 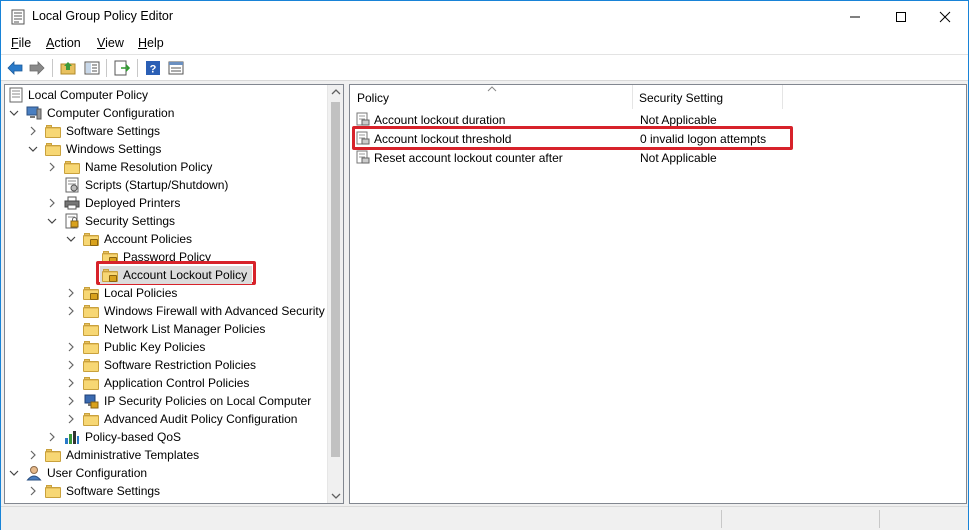 I want to click on show-hide-tree-icon, so click(x=92, y=68).